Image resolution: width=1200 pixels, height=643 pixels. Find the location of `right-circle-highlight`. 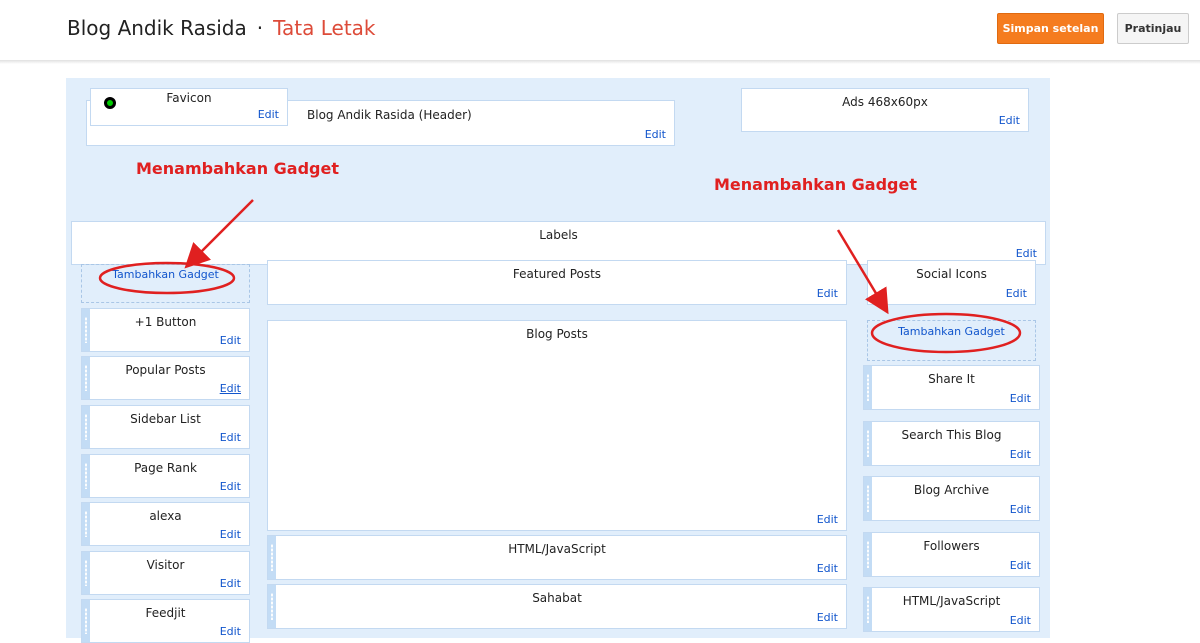

right-circle-highlight is located at coordinates (946, 333).